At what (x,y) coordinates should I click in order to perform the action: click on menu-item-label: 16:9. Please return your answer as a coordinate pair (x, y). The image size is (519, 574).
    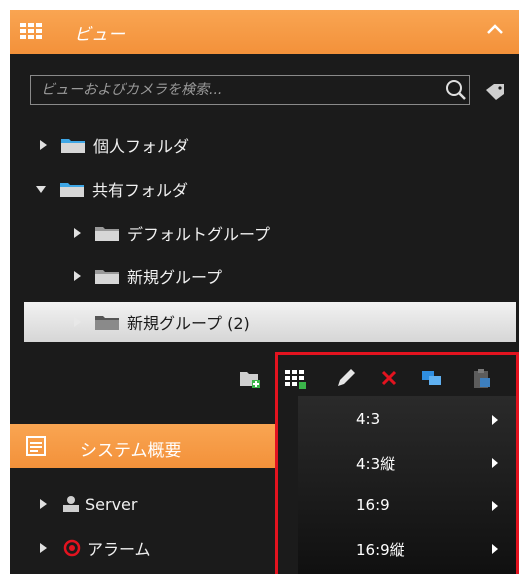
    Looking at the image, I should click on (373, 505).